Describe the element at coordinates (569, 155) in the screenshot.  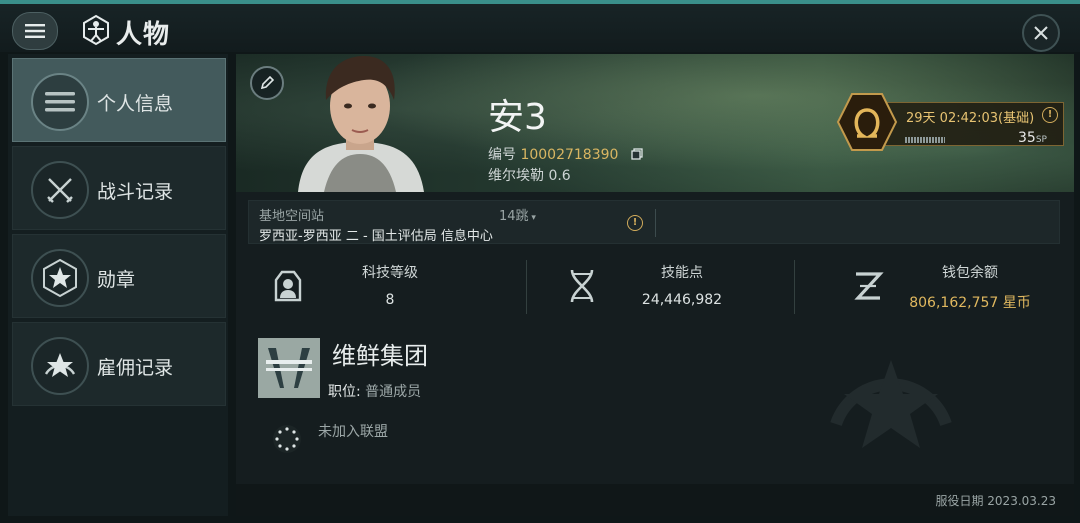
I see `character-id: 10002718390` at that location.